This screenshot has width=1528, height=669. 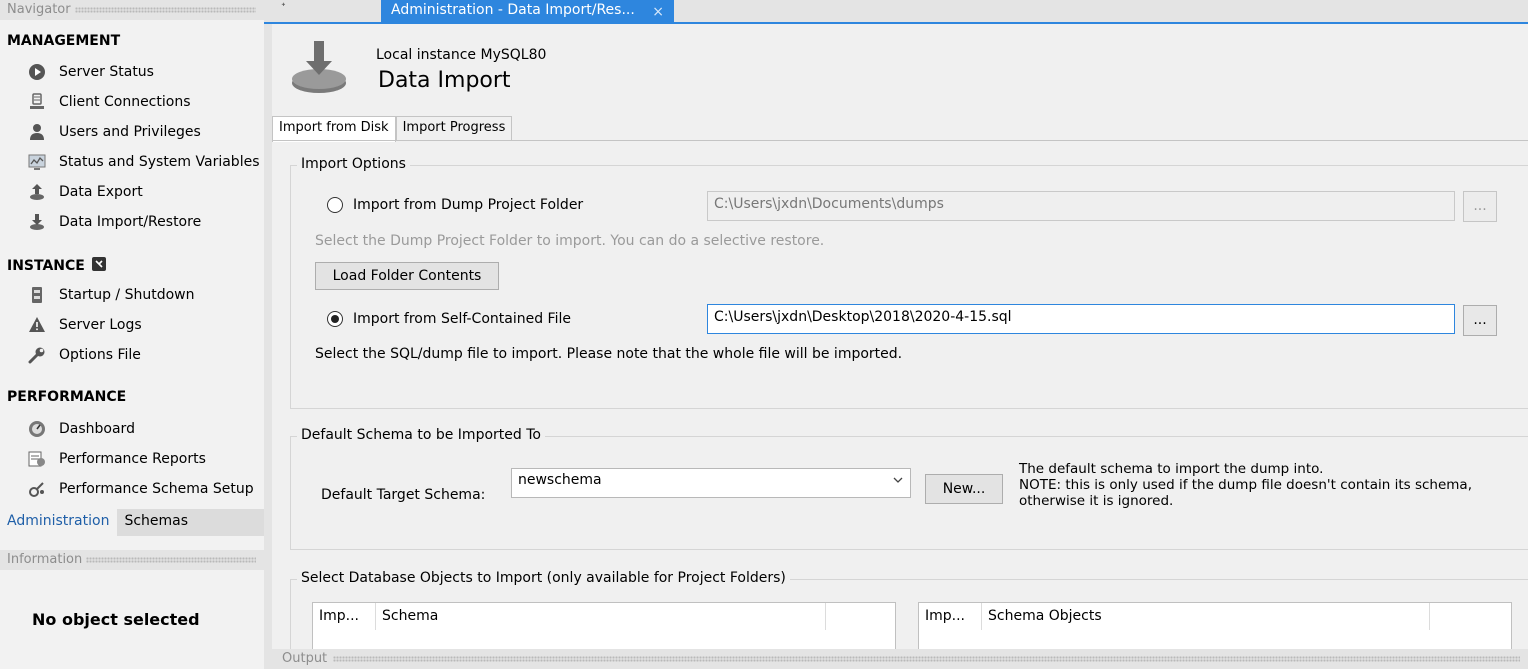 I want to click on pin-icon: ᐩ, so click(x=283, y=7).